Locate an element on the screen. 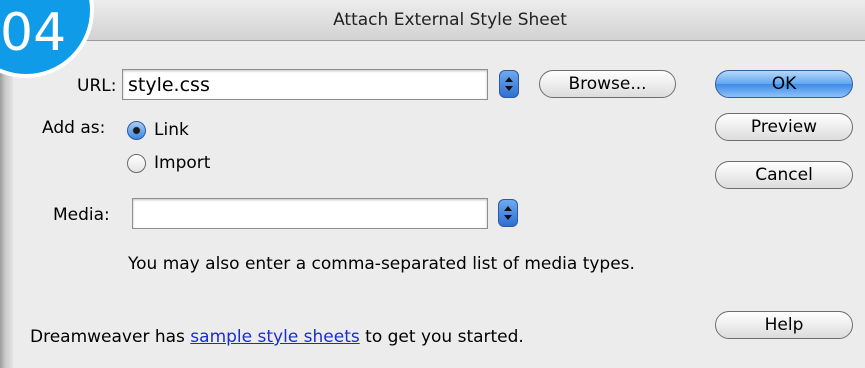 This screenshot has height=368, width=865. import-radio-label: Import is located at coordinates (182, 163).